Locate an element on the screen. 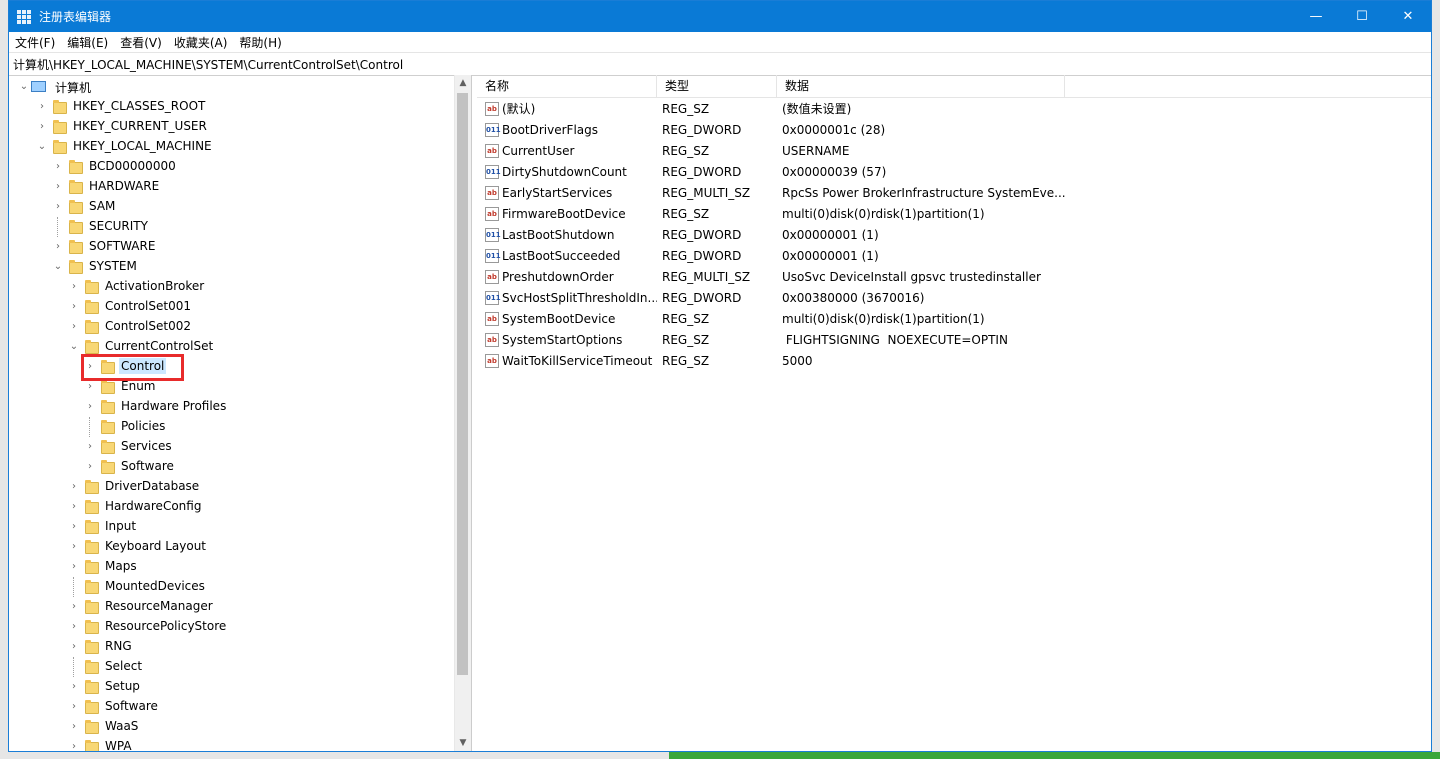 This screenshot has height=759, width=1440. tree-node-label: Input is located at coordinates (120, 526).